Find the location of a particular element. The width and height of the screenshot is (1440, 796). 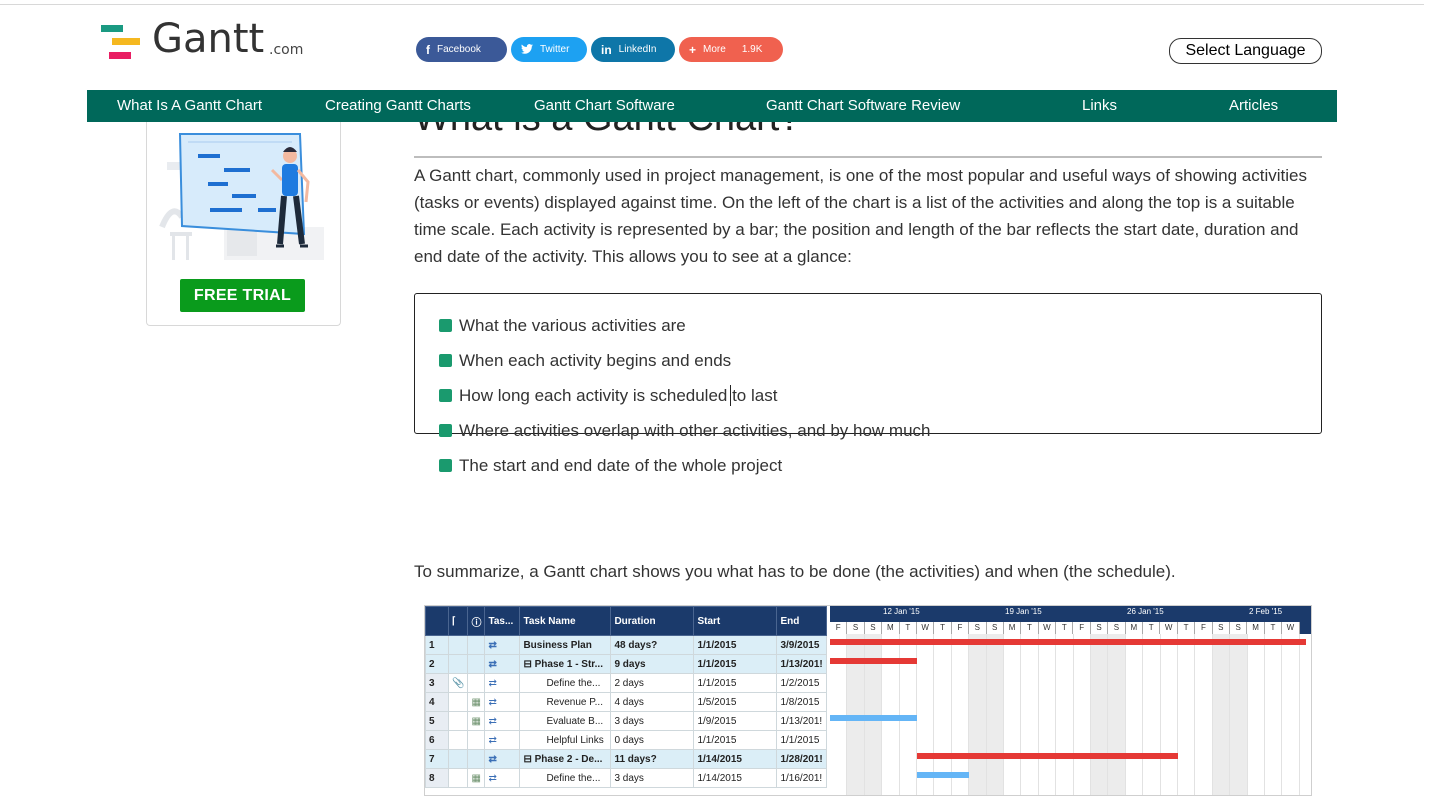

timeline-grid is located at coordinates (1070, 714).